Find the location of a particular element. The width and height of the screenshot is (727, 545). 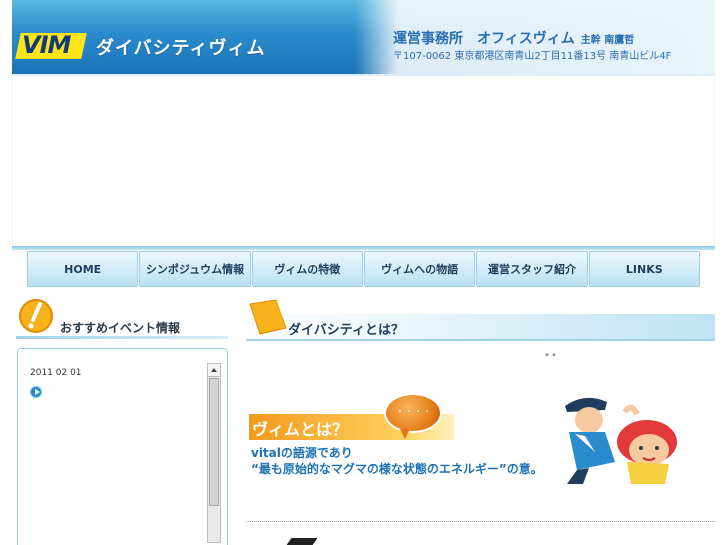

nav-features: ヴィムの特徴 is located at coordinates (307, 269).